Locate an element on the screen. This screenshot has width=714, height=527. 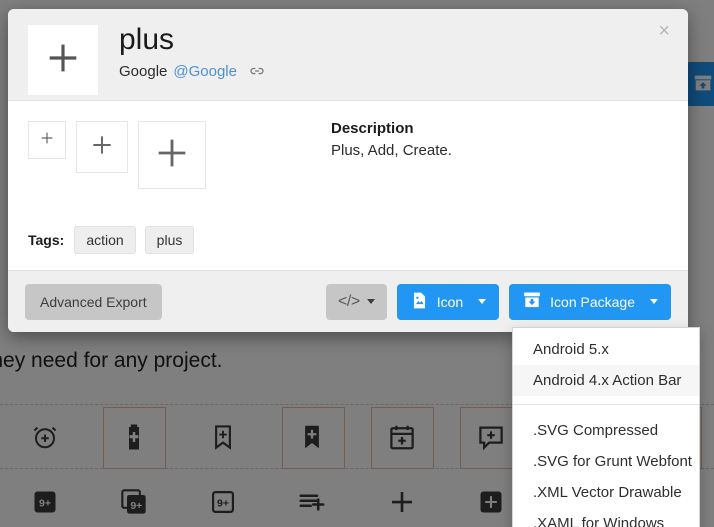
code-export-button: </> is located at coordinates (356, 301).